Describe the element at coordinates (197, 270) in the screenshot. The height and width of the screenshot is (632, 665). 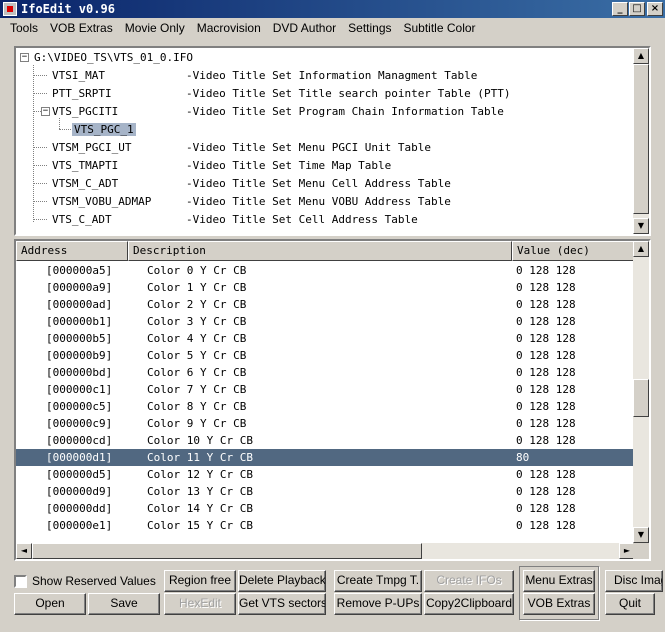
I see `cell-description: Color 0 Y Cr CB` at that location.